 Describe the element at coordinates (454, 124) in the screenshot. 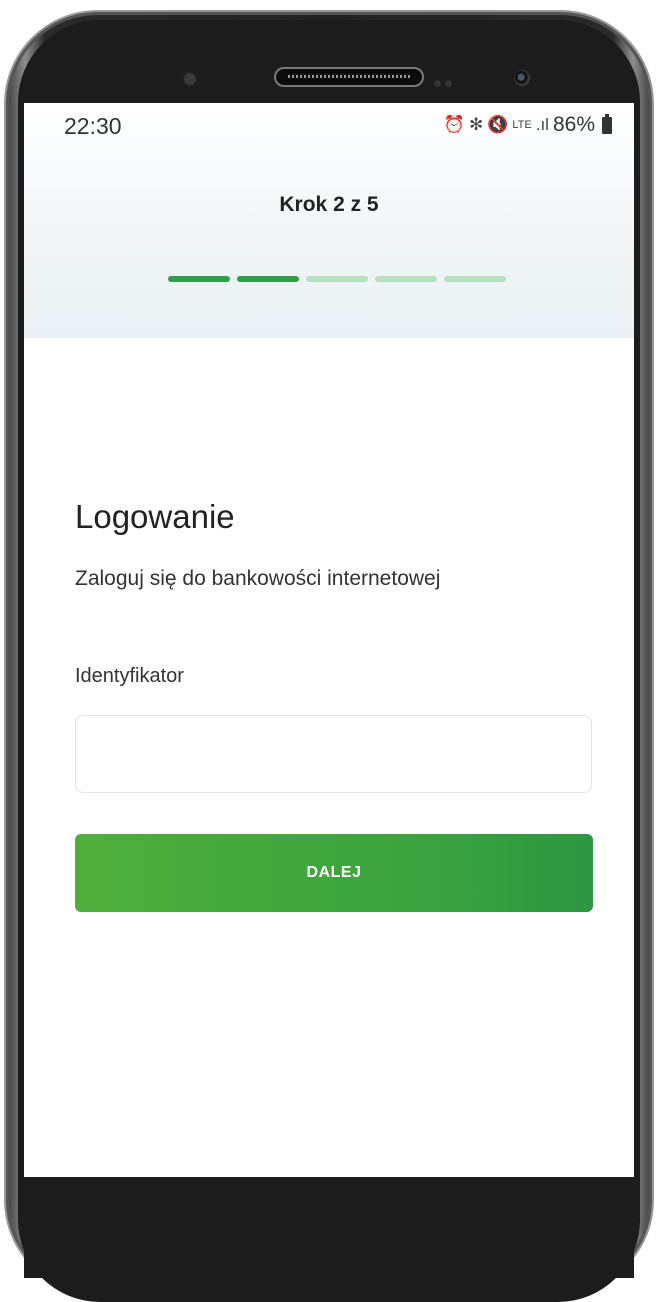

I see `alarm-icon: ⏰` at that location.